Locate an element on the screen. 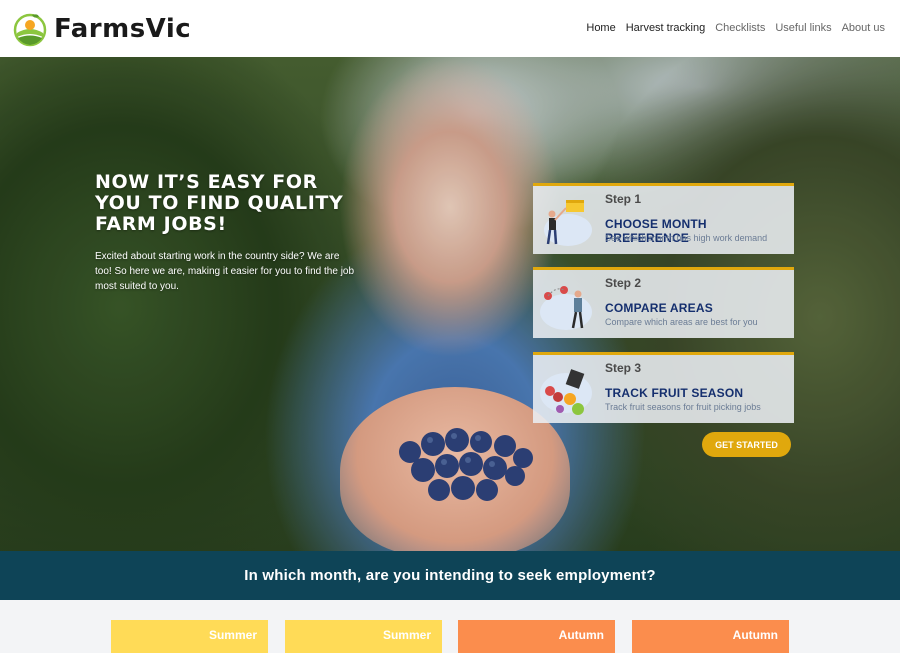 The width and height of the screenshot is (900, 653). step-description: See which month has high work demand is located at coordinates (686, 238).